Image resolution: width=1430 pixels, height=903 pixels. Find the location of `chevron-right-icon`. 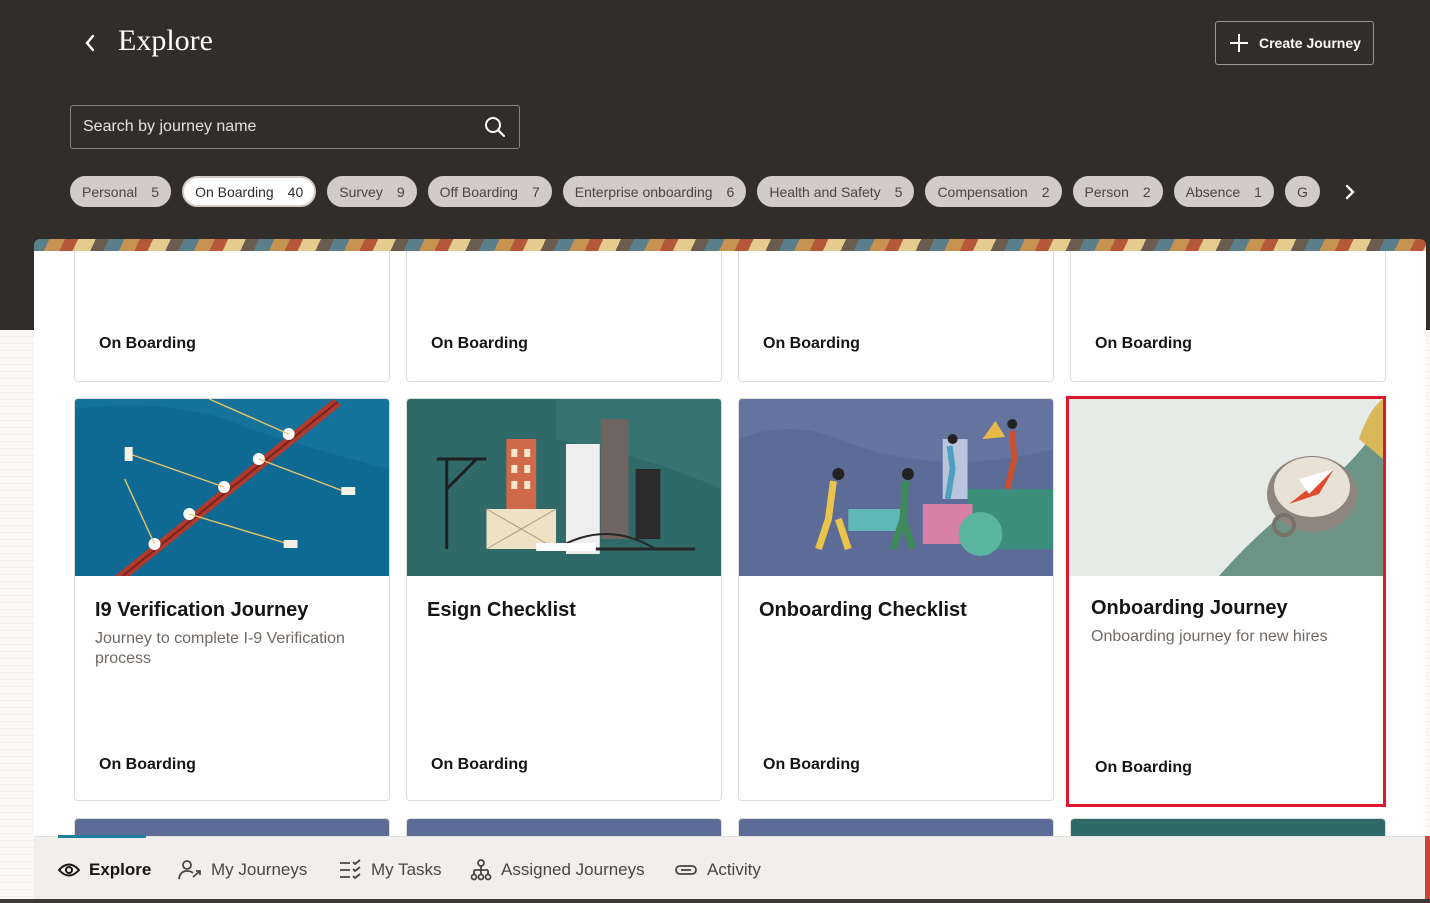

chevron-right-icon is located at coordinates (1350, 192).